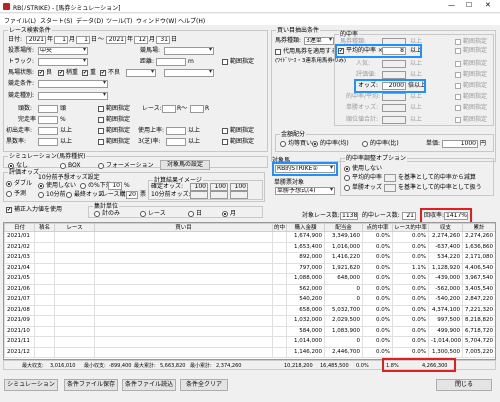 This screenshot has height=402, width=500. I want to click on agg-race: レース, so click(153, 214).